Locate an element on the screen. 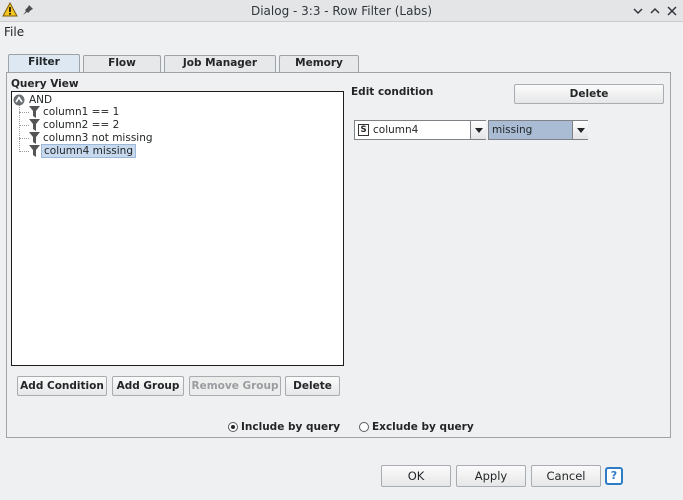 This screenshot has height=500, width=683. condition-label: column4 missing is located at coordinates (88, 151).